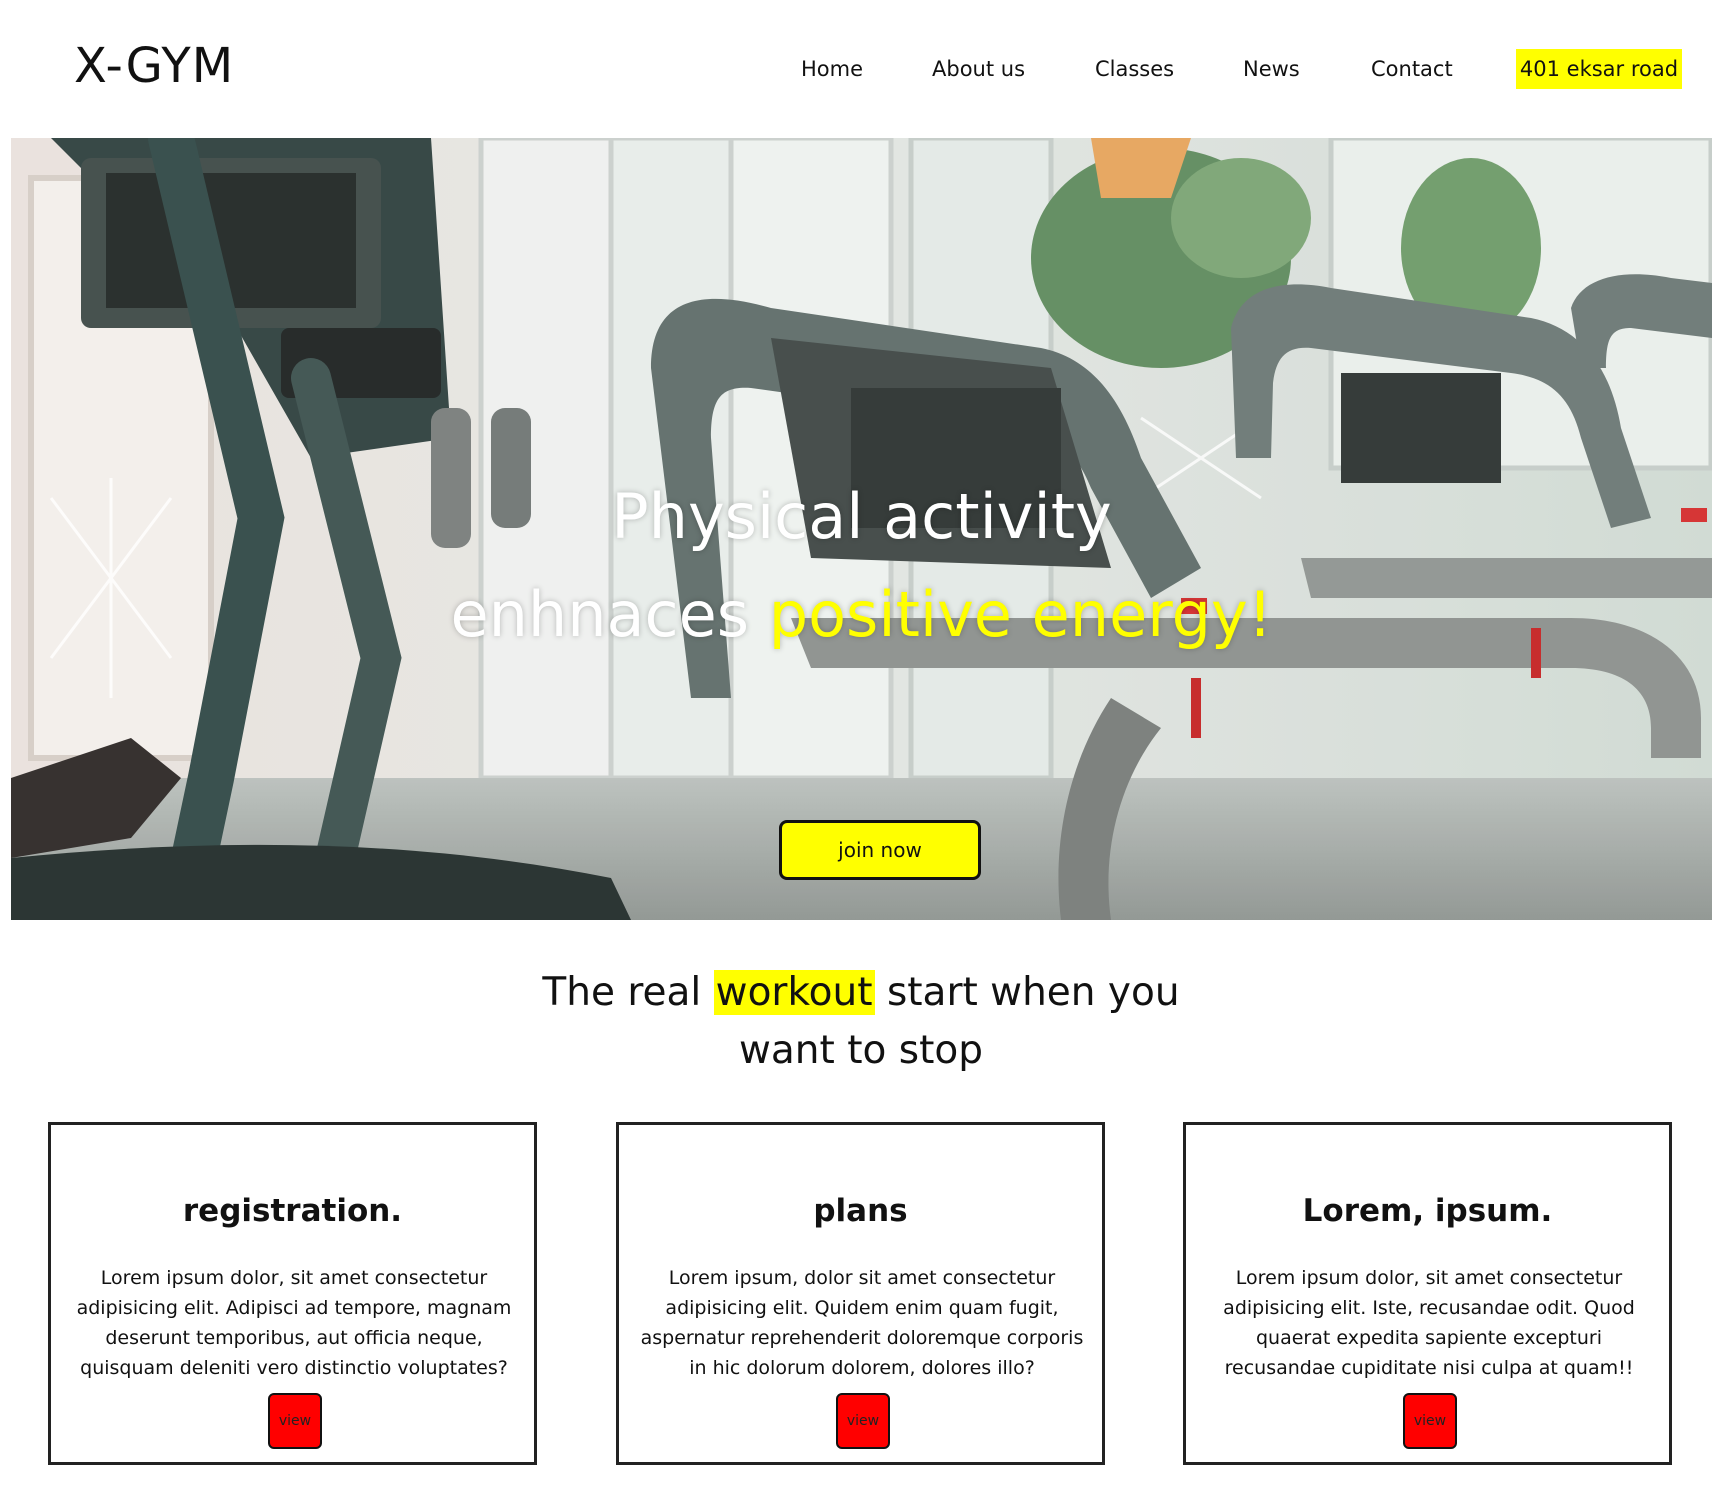 The height and width of the screenshot is (1485, 1722). I want to click on hero-headline-line2: enhnaces positive energy!, so click(861, 614).